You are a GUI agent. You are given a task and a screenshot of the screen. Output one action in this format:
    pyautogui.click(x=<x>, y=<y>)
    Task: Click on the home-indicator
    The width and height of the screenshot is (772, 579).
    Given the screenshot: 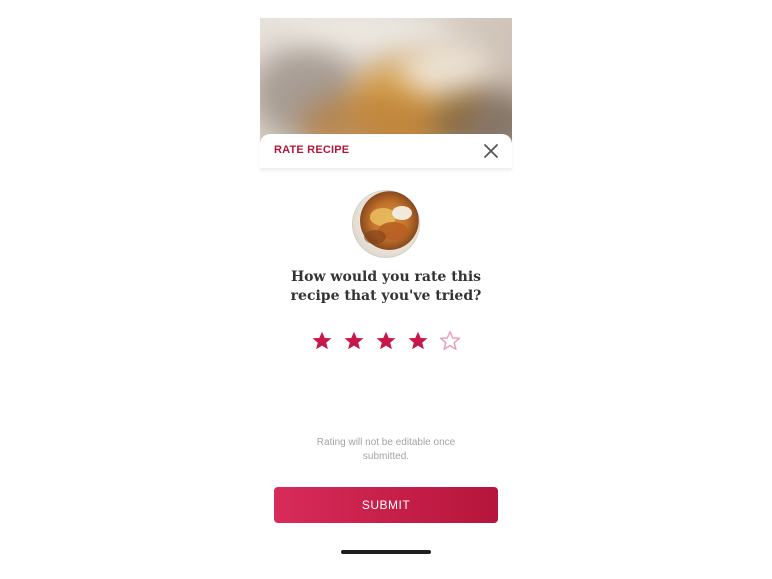 What is the action you would take?
    pyautogui.click(x=386, y=552)
    